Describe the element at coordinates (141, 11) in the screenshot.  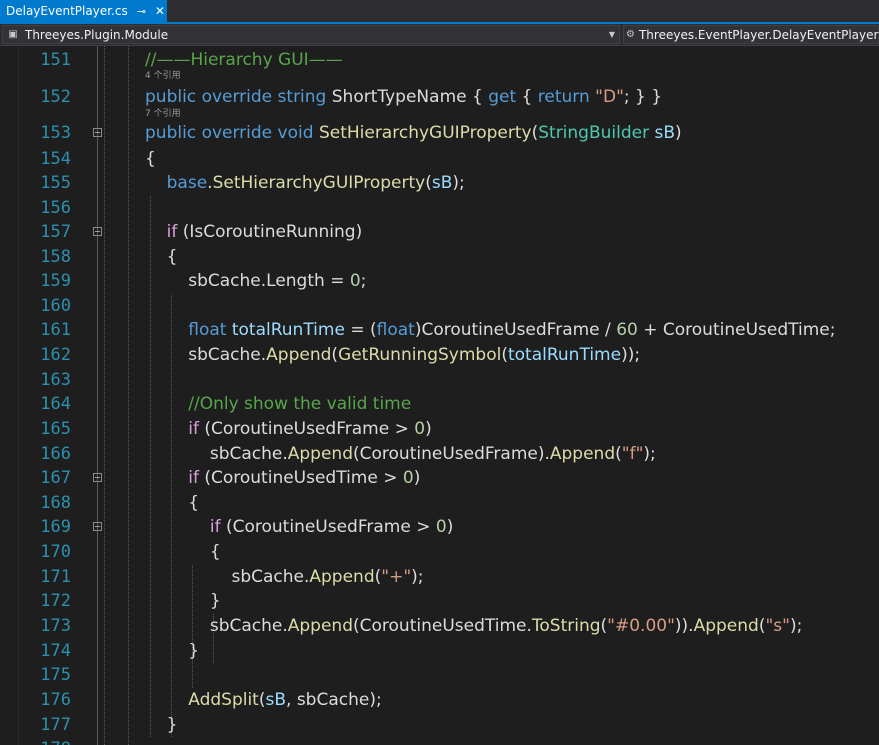
I see `pin-icon: ⊸` at that location.